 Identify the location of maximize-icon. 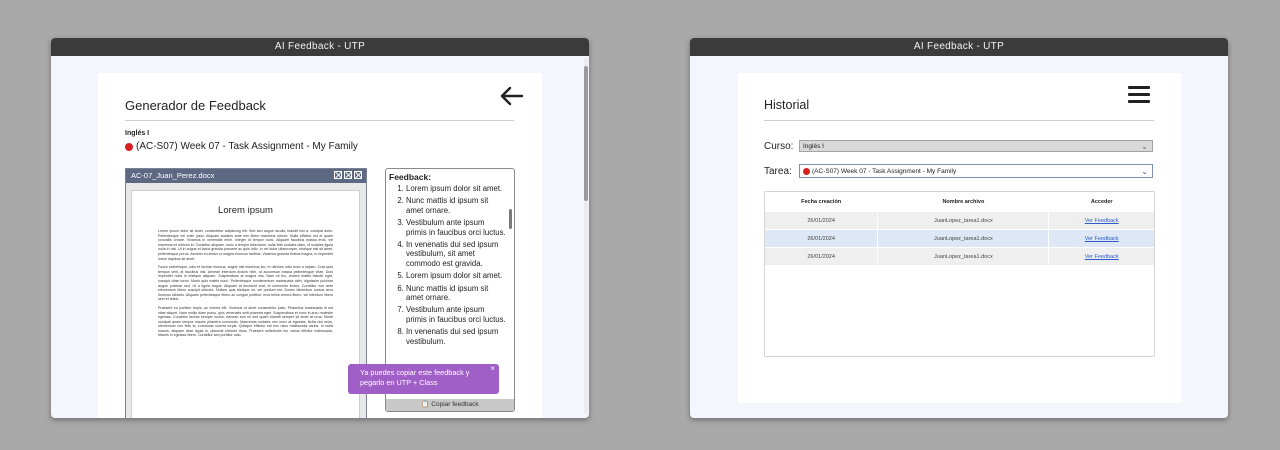
(348, 175).